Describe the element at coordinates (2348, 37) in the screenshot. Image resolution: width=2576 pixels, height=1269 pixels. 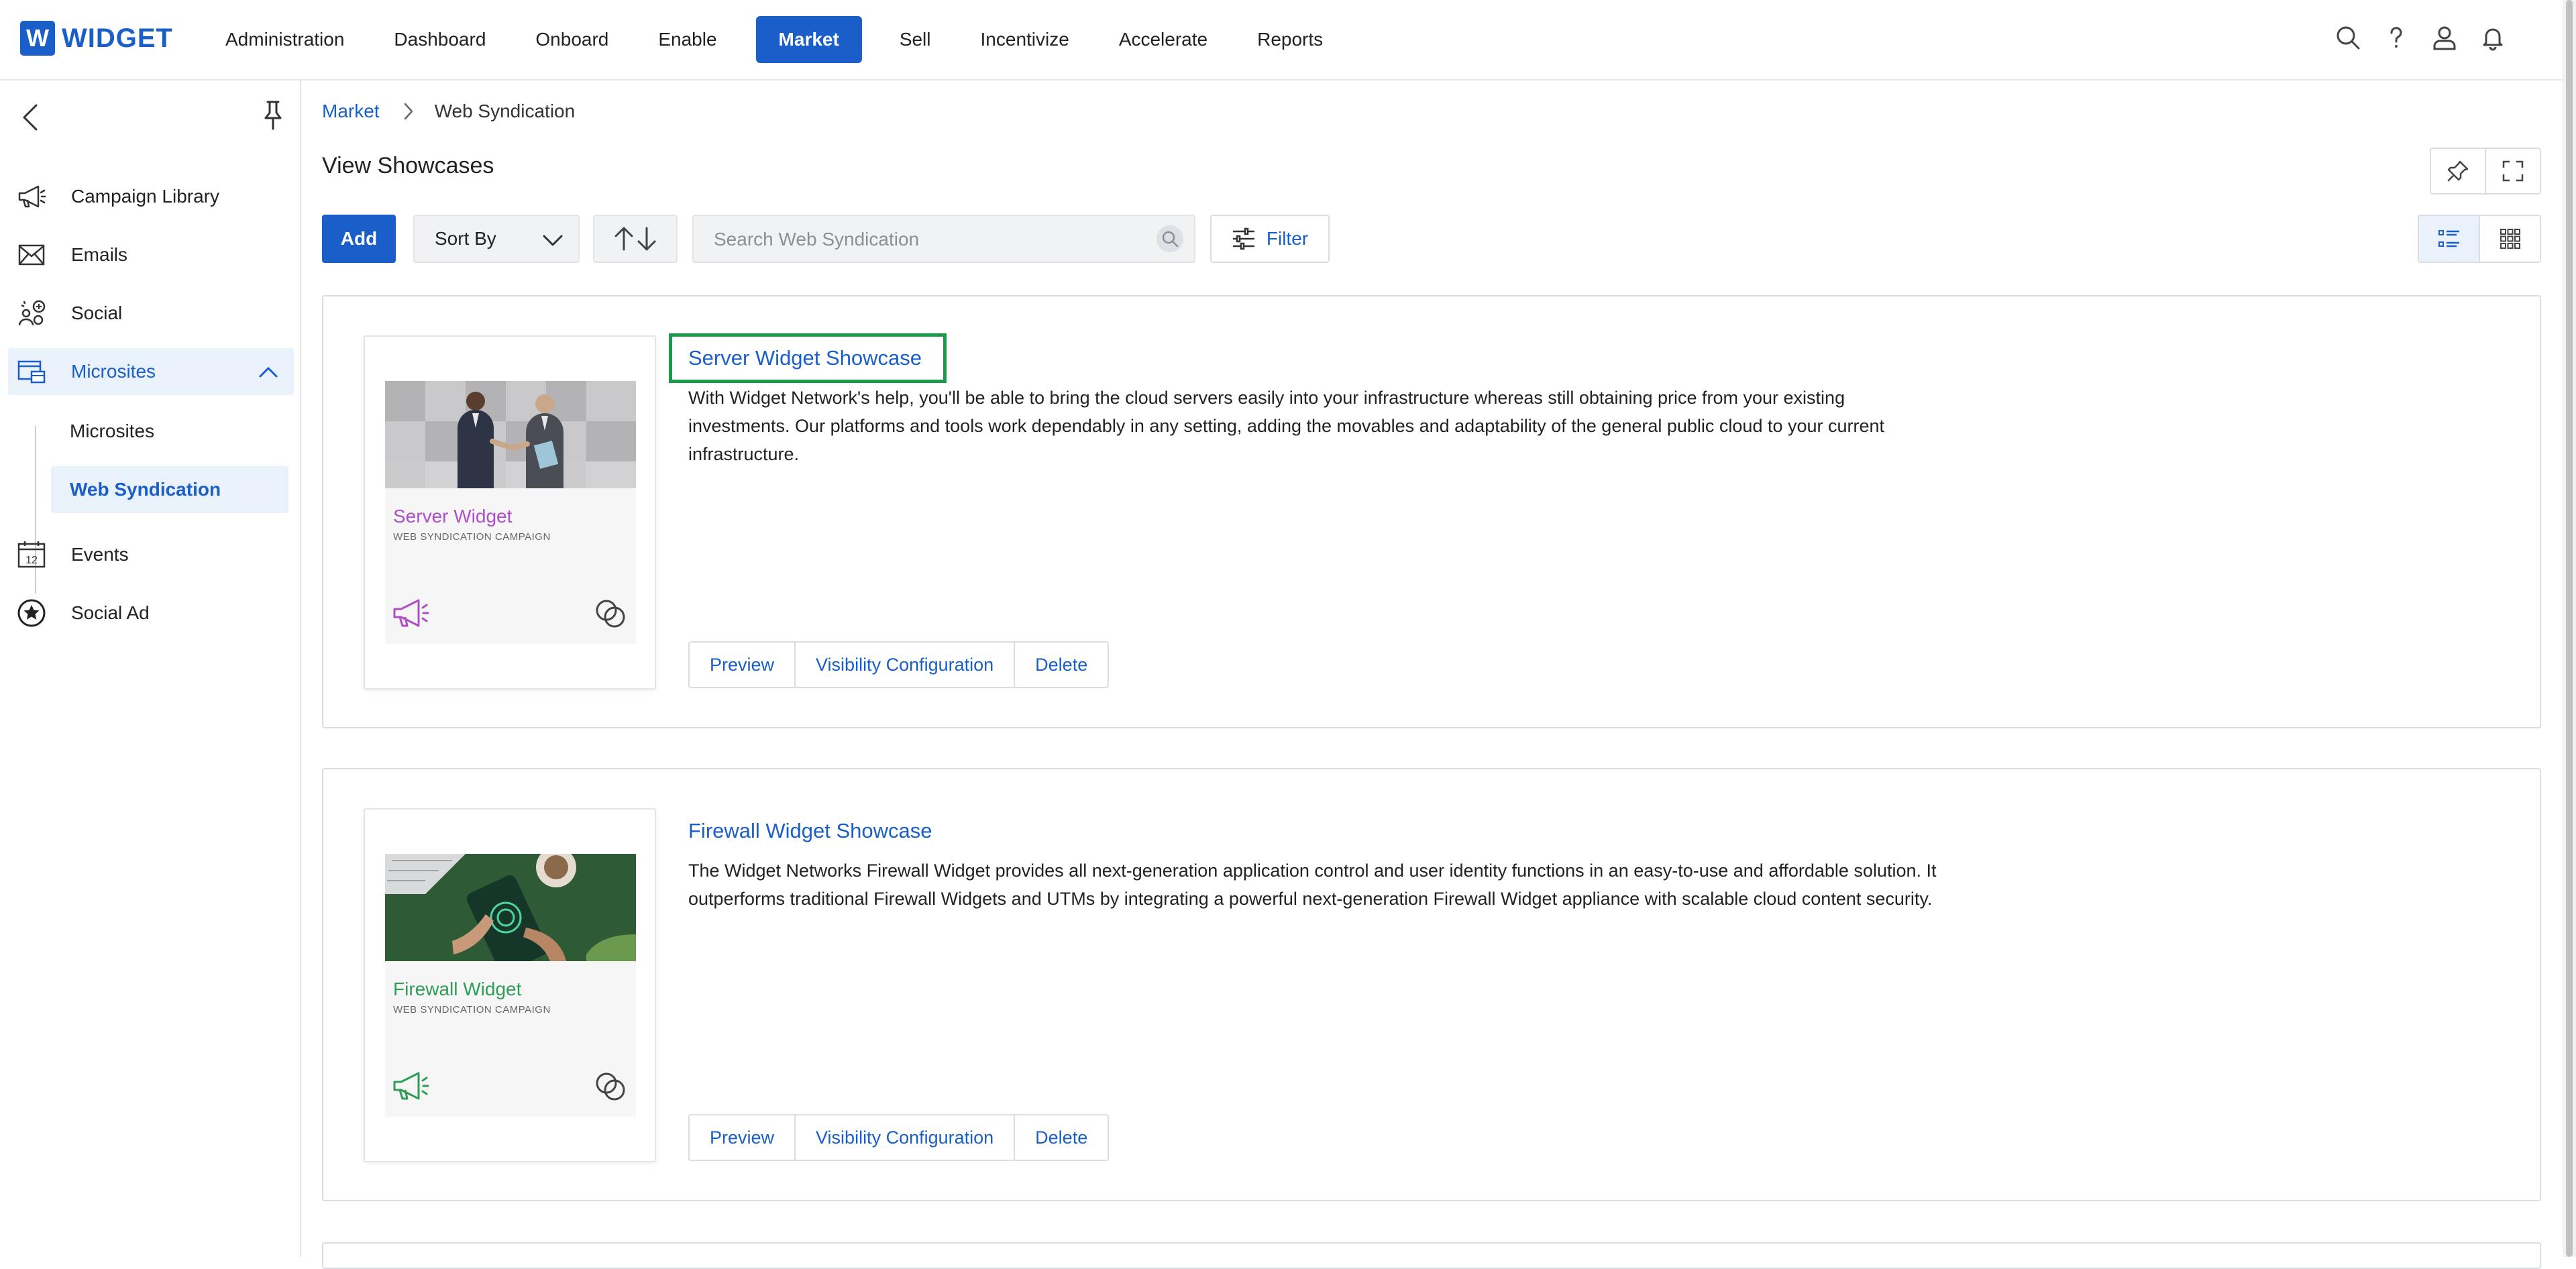
I see `search-icon` at that location.